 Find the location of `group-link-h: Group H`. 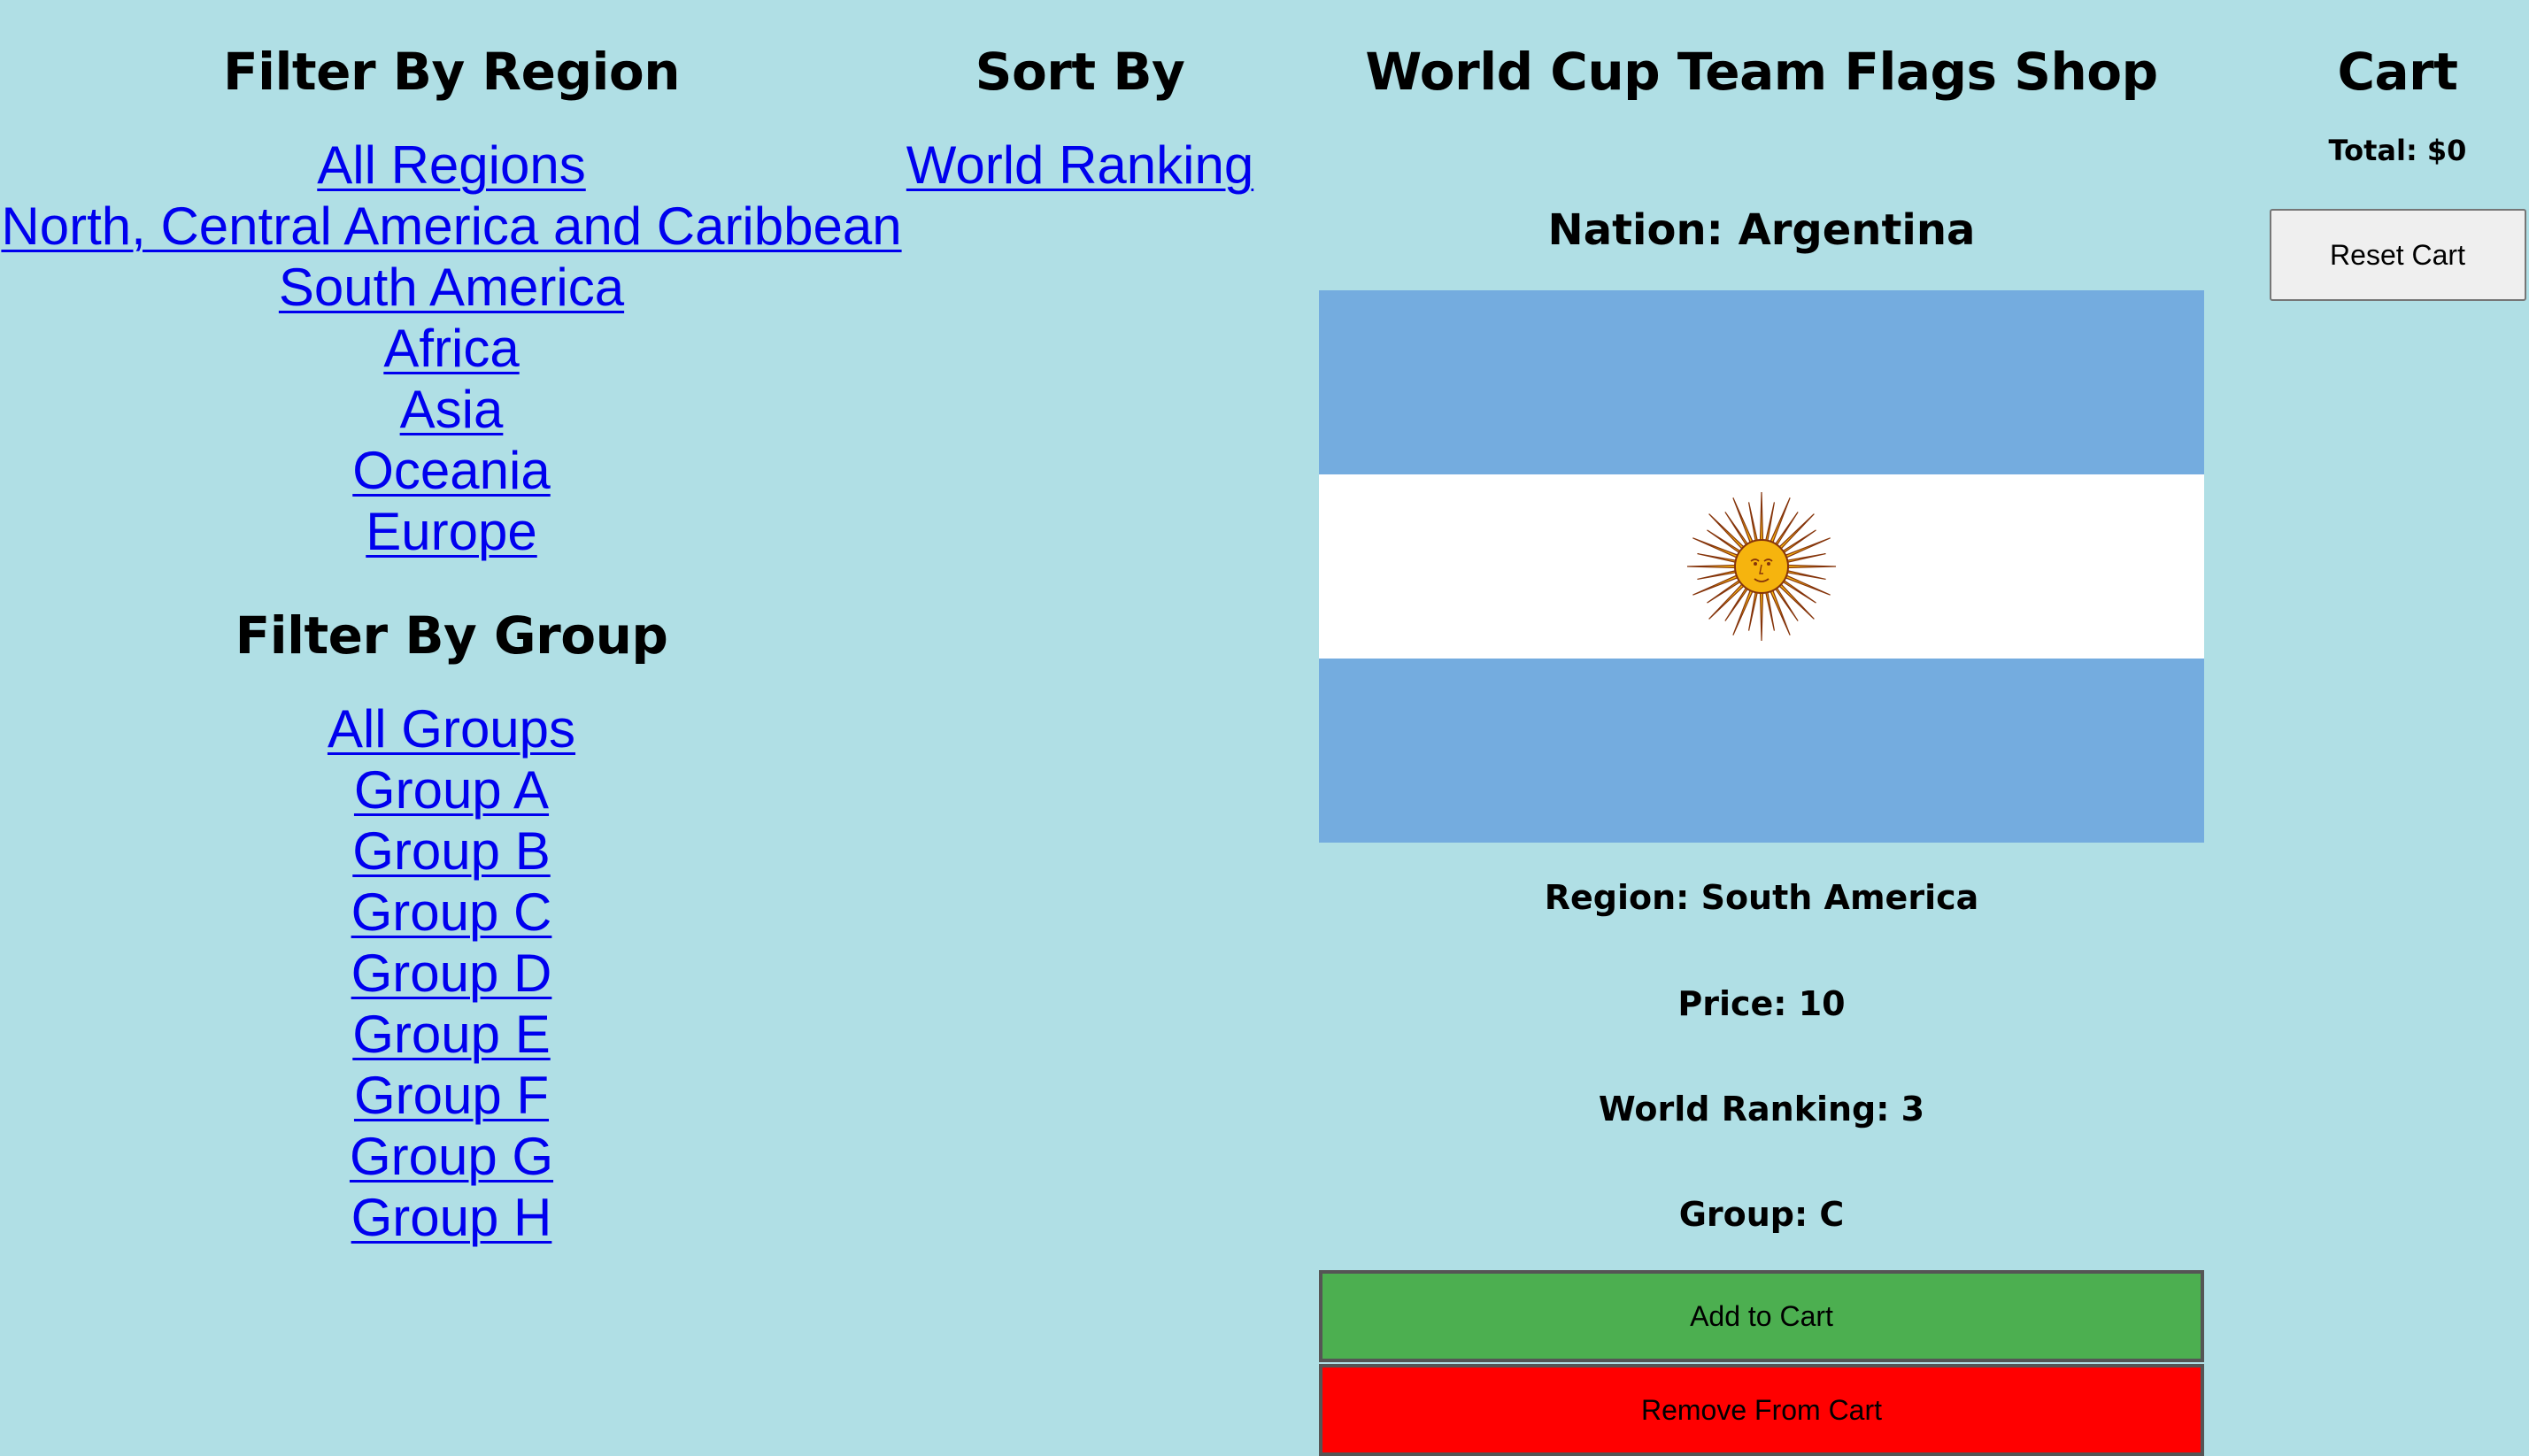

group-link-h: Group H is located at coordinates (451, 1217).